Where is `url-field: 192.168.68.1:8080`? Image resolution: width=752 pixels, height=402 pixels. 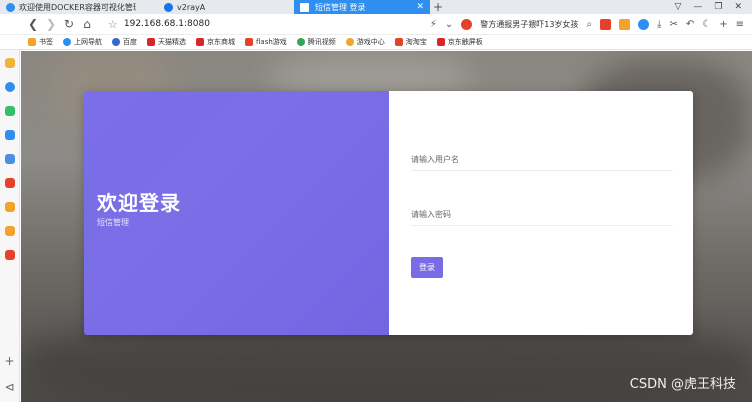
url-field: 192.168.68.1:8080 is located at coordinates (167, 24).